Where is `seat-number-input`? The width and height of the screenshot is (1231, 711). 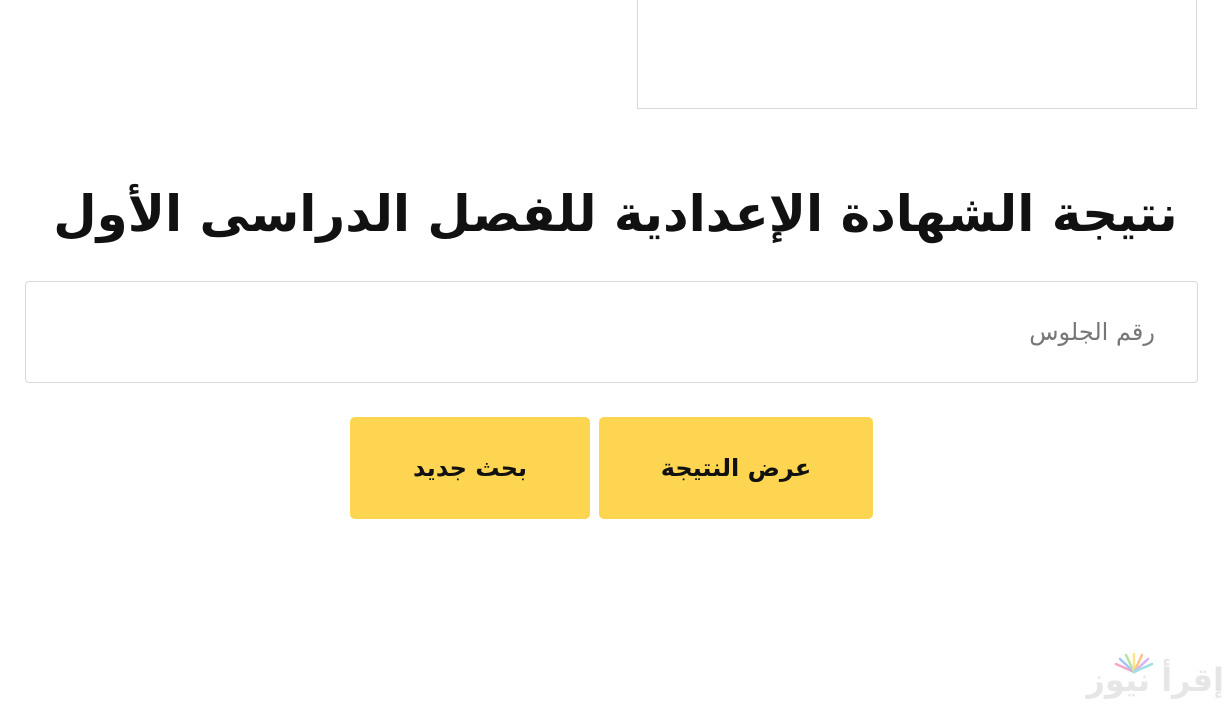
seat-number-input is located at coordinates (611, 332).